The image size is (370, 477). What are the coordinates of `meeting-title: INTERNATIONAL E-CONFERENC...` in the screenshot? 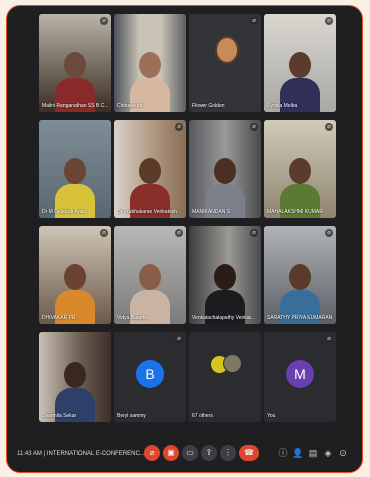 It's located at (95, 454).